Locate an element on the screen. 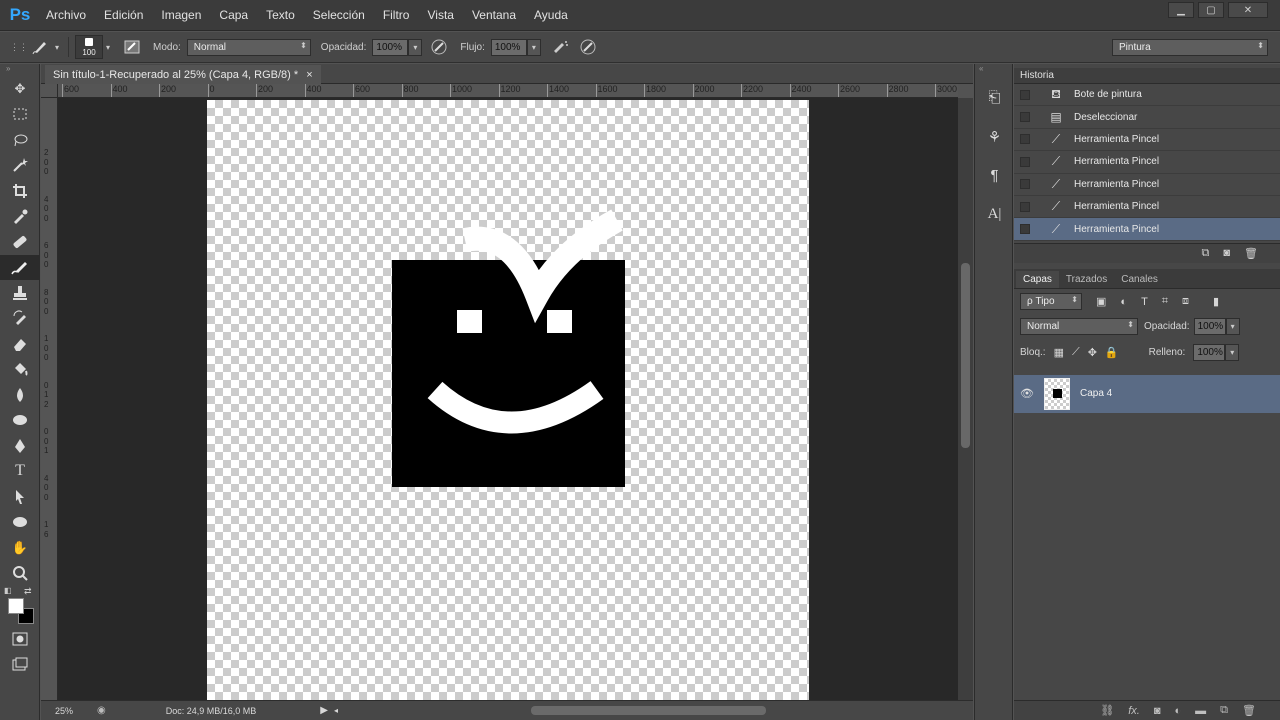 Image resolution: width=1280 pixels, height=720 pixels. layer-opacity-field: 100% is located at coordinates (1209, 327).